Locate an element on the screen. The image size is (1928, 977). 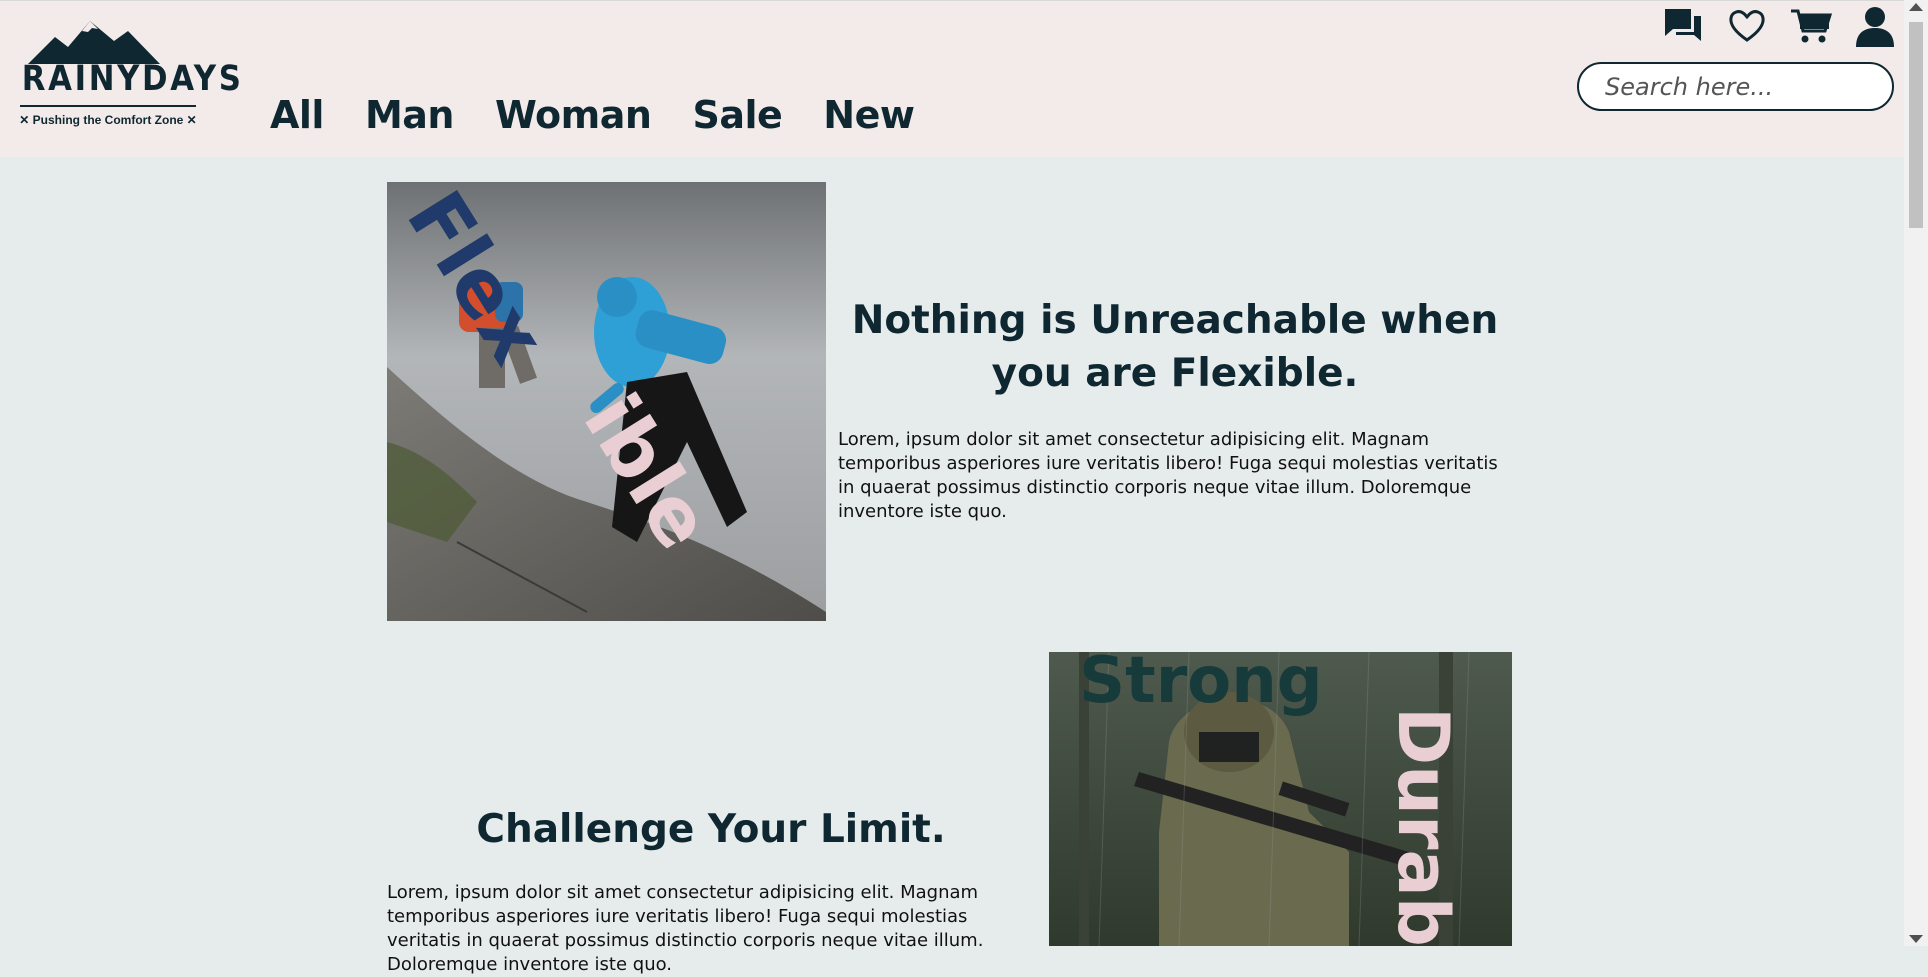
user-icon is located at coordinates (1875, 26).